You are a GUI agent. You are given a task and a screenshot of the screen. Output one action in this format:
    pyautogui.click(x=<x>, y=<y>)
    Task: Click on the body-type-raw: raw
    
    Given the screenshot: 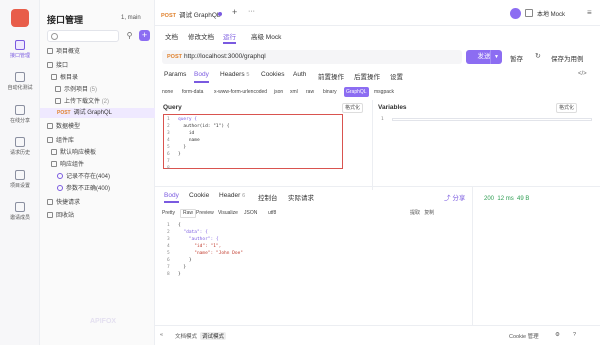 What is the action you would take?
    pyautogui.click(x=310, y=92)
    